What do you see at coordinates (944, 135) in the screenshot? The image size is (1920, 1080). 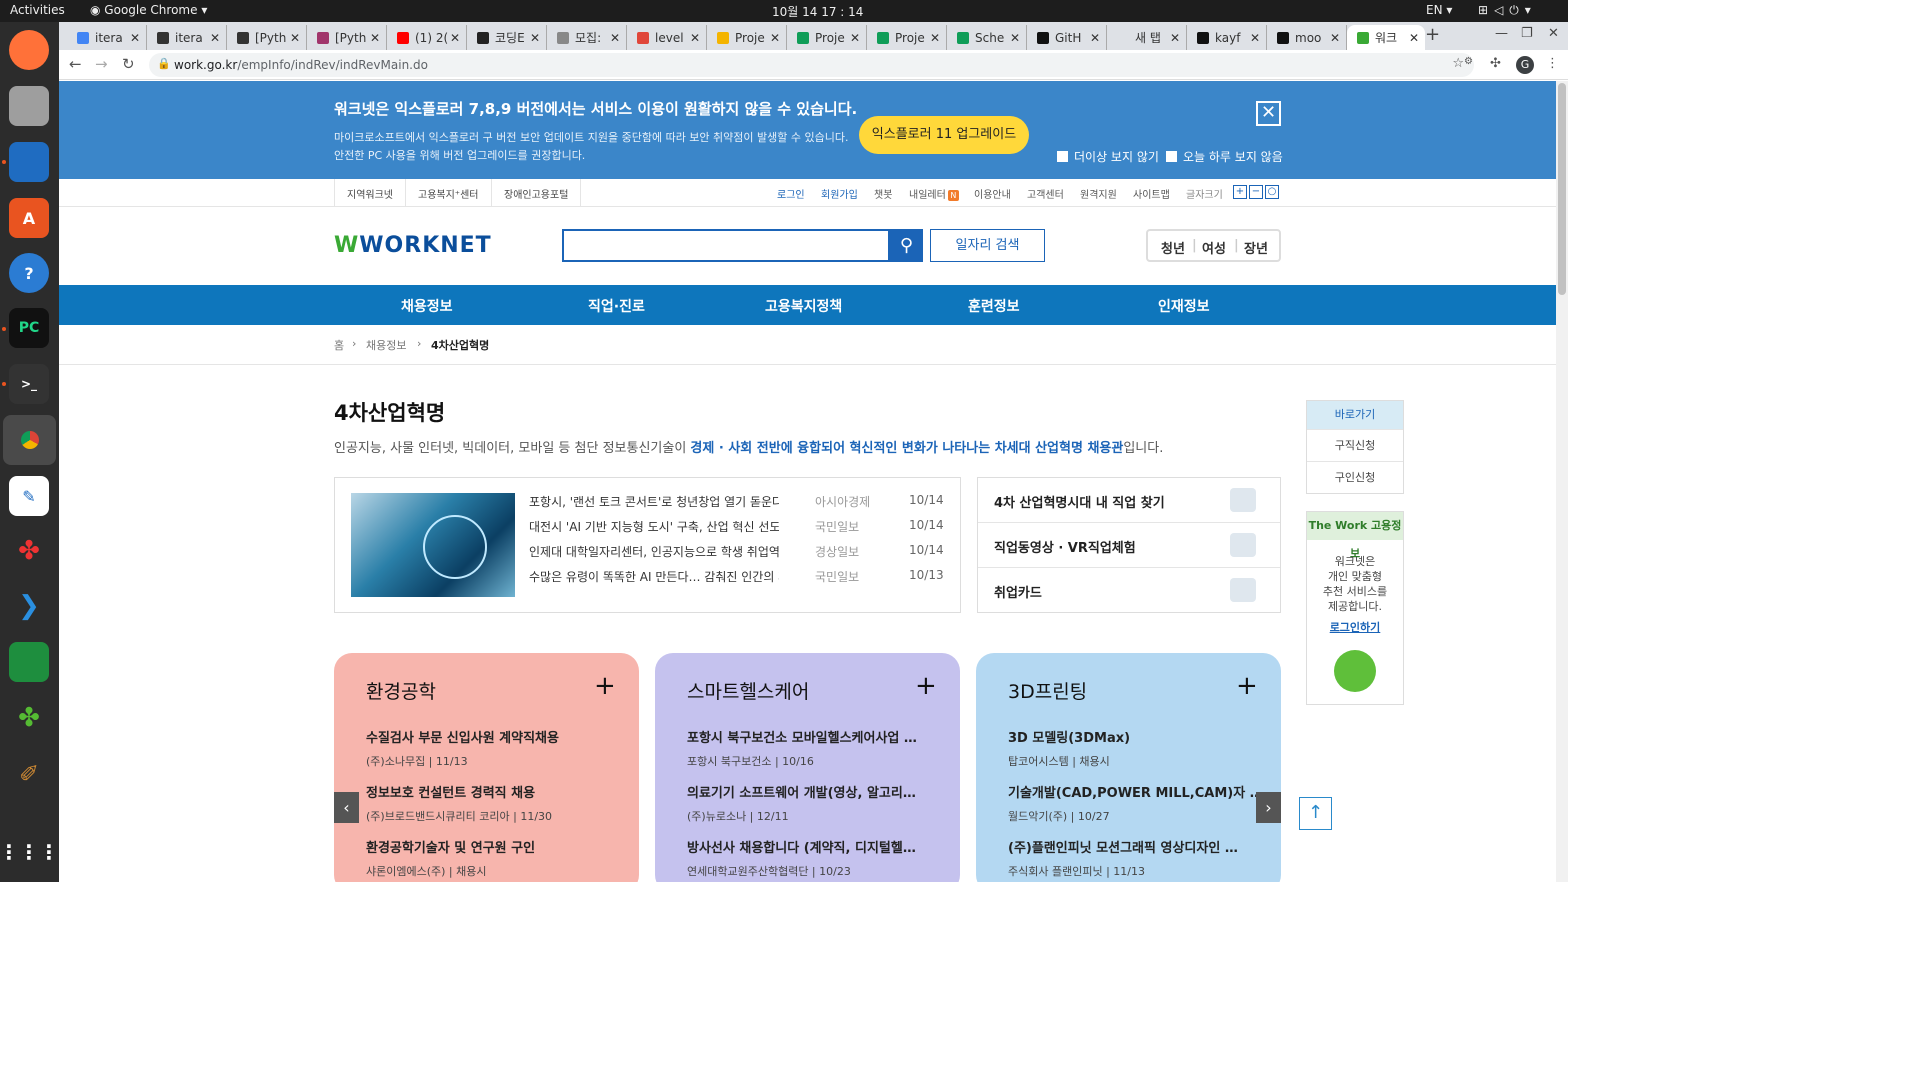 I see `ie-upgrade-button: 익스플로러 11 업그레이드` at bounding box center [944, 135].